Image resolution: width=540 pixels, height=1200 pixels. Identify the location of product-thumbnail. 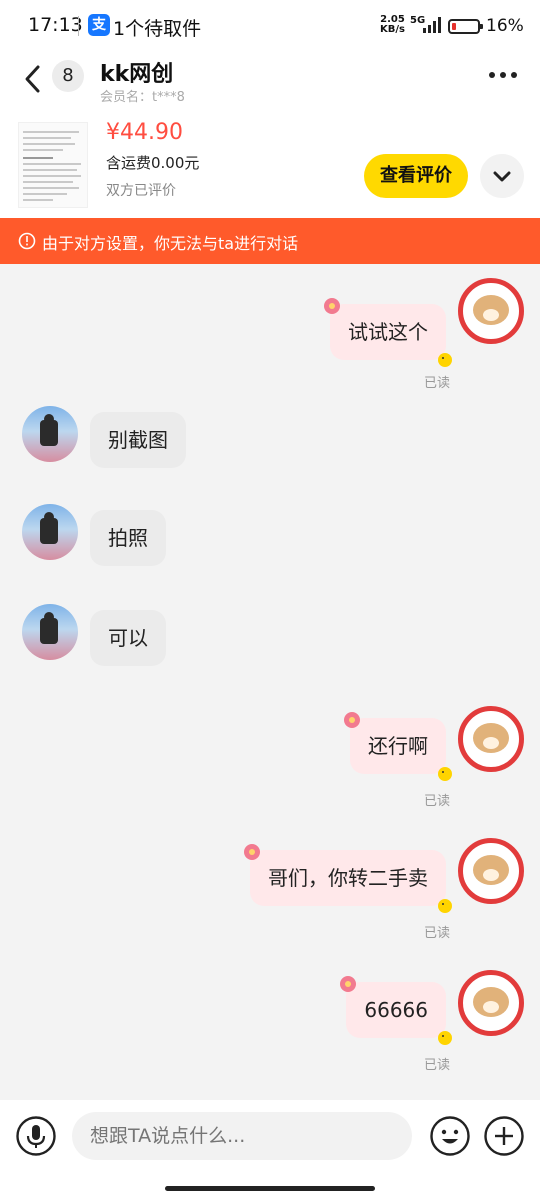
(53, 165).